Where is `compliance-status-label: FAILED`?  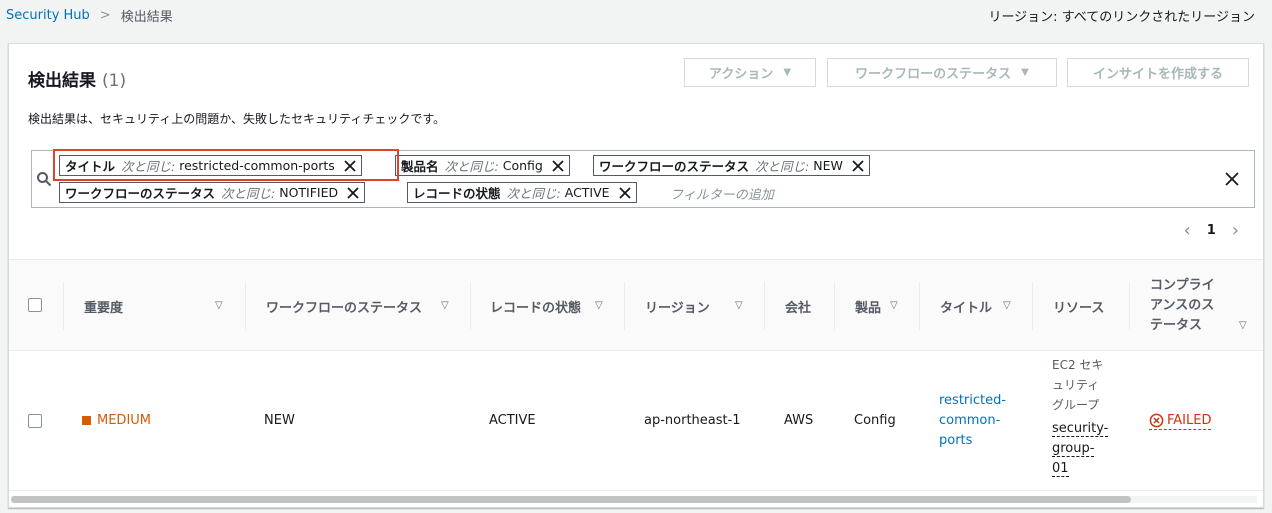
compliance-status-label: FAILED is located at coordinates (1189, 420).